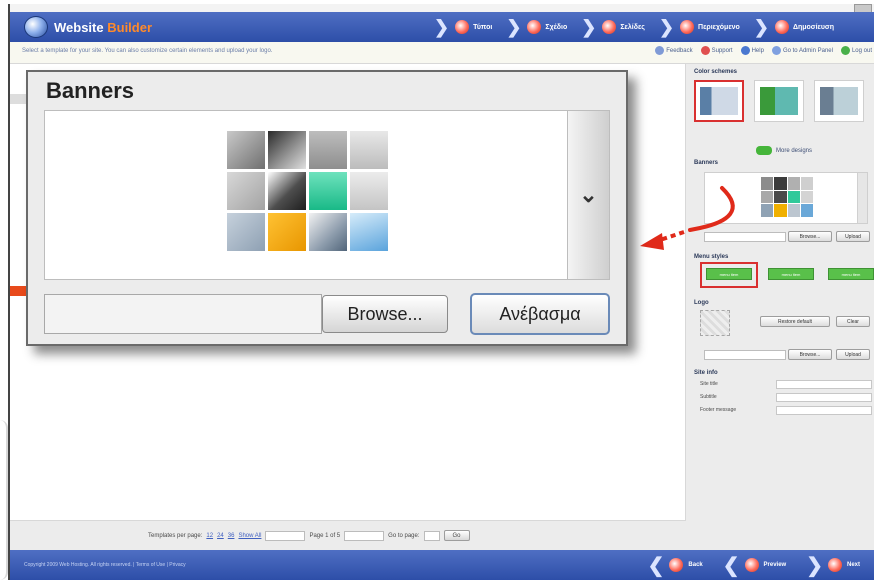 The image size is (874, 580). What do you see at coordinates (706, 373) in the screenshot?
I see `site-info-title: Site info` at bounding box center [706, 373].